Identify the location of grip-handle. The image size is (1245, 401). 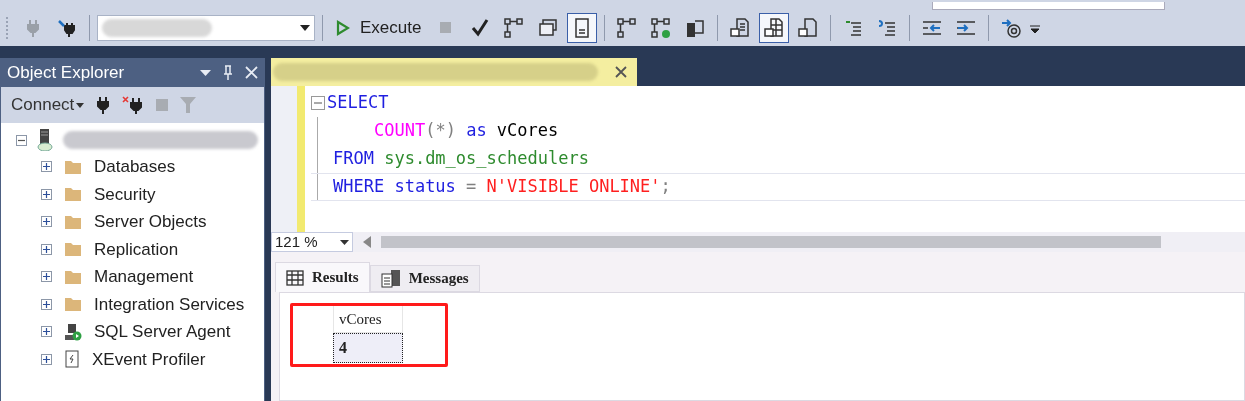
(8, 28).